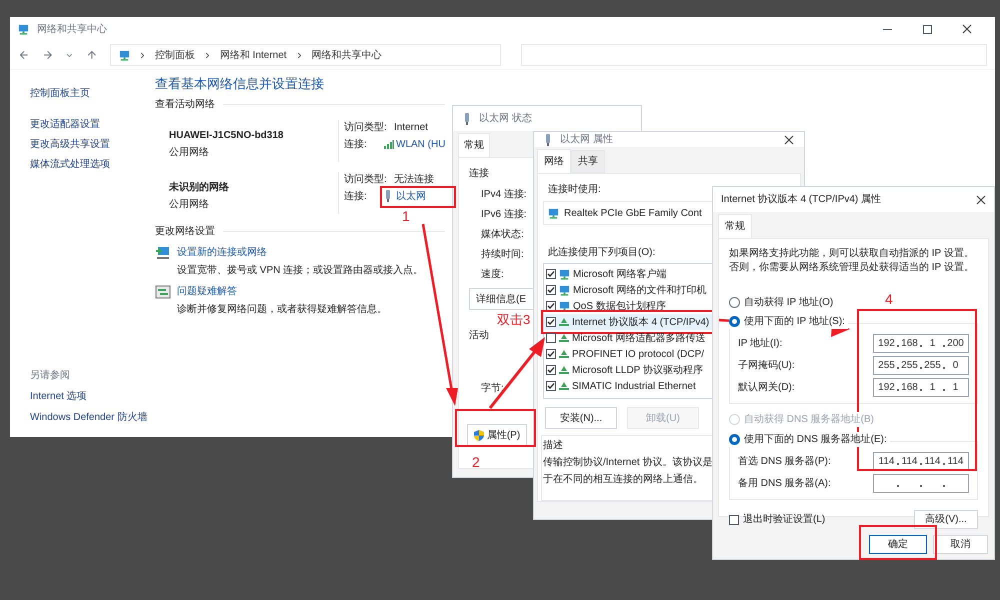  I want to click on radio-label: 使用下面的 DNS 服务器地址(E):, so click(815, 439).